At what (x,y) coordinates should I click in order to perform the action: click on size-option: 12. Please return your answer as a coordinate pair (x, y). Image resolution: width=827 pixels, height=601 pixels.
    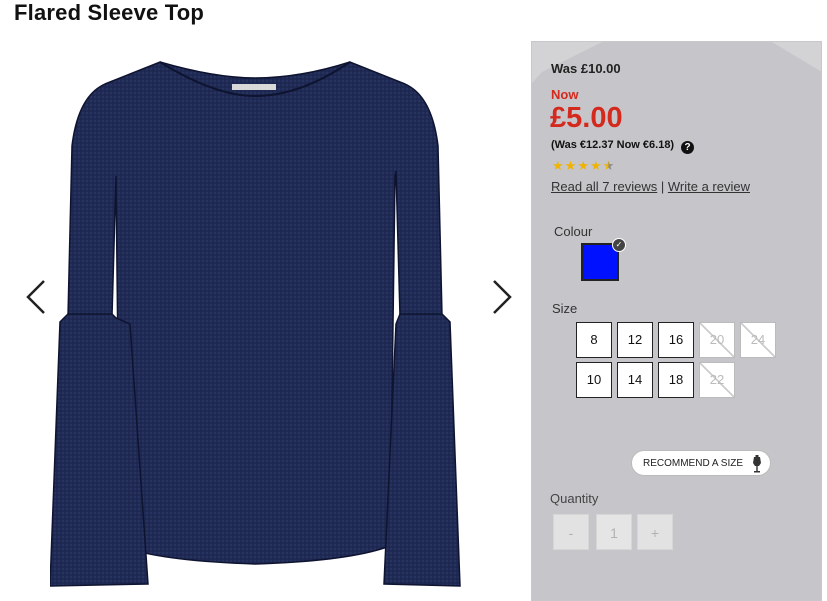
    Looking at the image, I should click on (635, 340).